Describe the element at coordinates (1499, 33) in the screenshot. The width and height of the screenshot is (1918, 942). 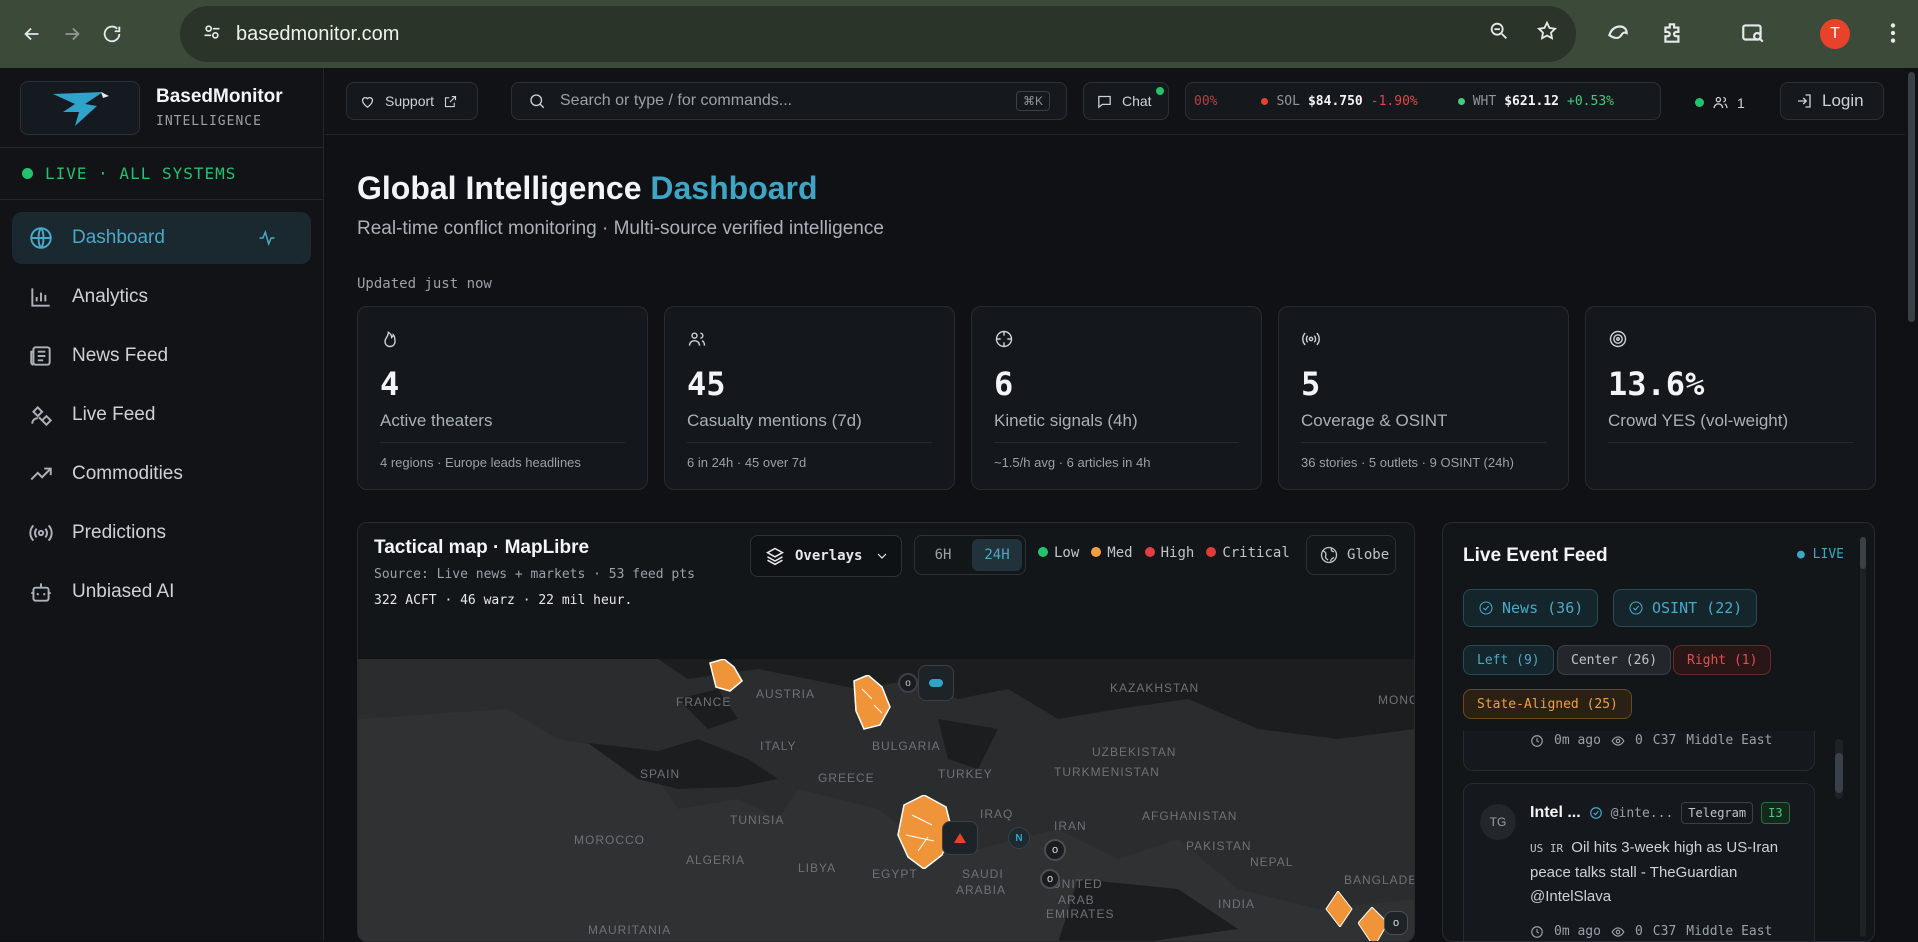
I see `zoom-icon` at that location.